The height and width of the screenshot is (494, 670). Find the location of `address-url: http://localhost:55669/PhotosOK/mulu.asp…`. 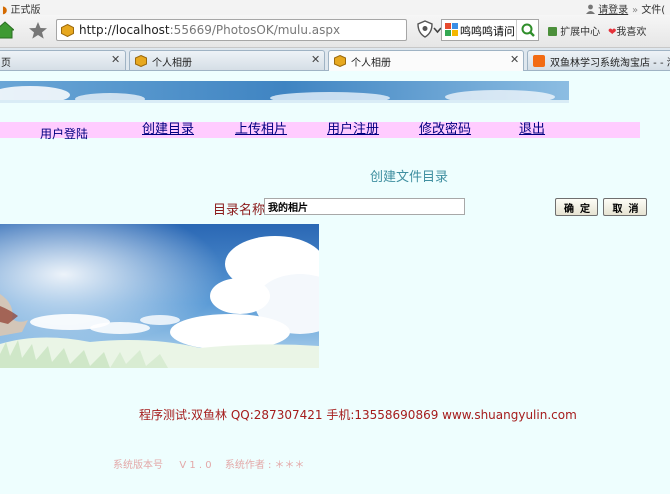

address-url: http://localhost:55669/PhotosOK/mulu.asp… is located at coordinates (210, 30).